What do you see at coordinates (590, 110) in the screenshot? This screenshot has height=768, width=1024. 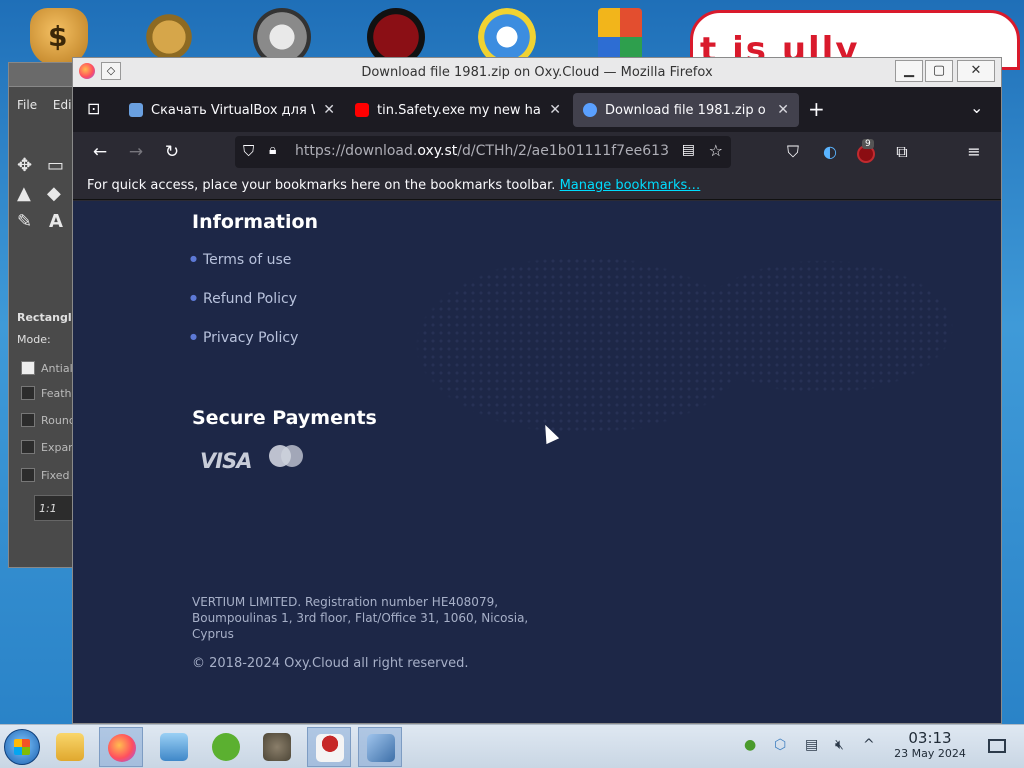 I see `oxy-favicon-icon` at bounding box center [590, 110].